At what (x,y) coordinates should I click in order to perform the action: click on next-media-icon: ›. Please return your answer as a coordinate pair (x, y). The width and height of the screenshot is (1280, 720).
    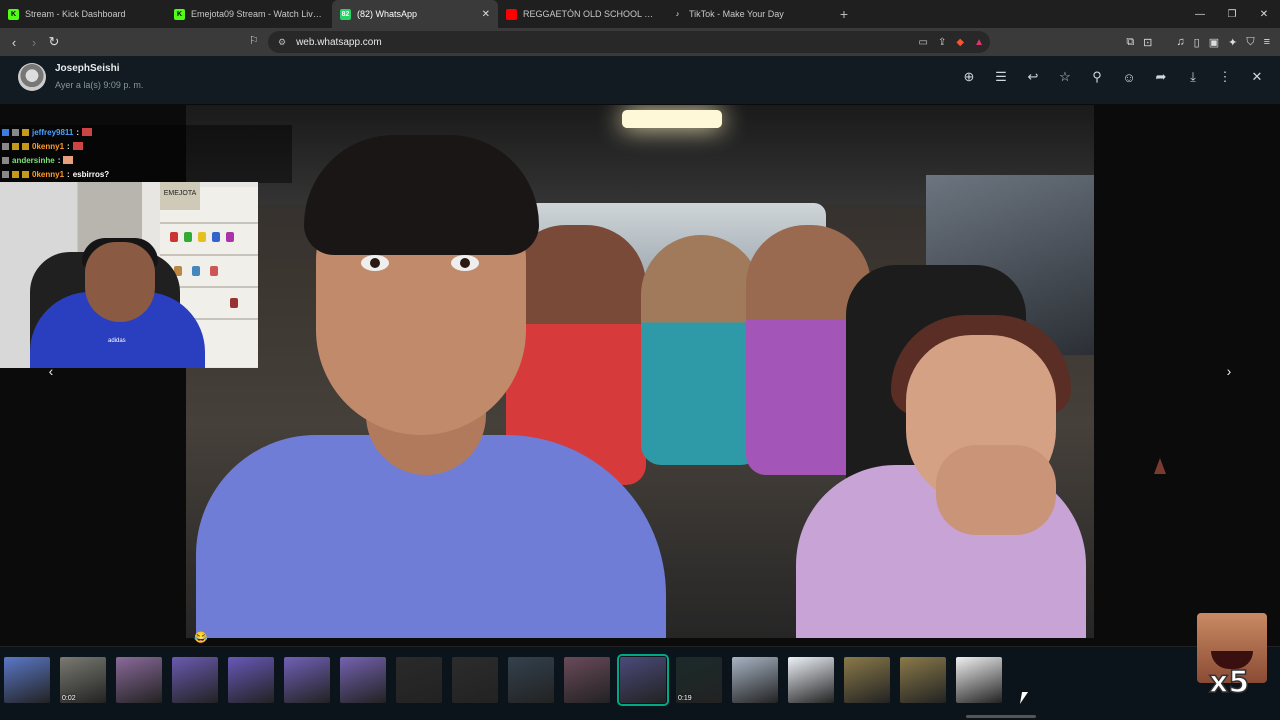
    Looking at the image, I should click on (1229, 371).